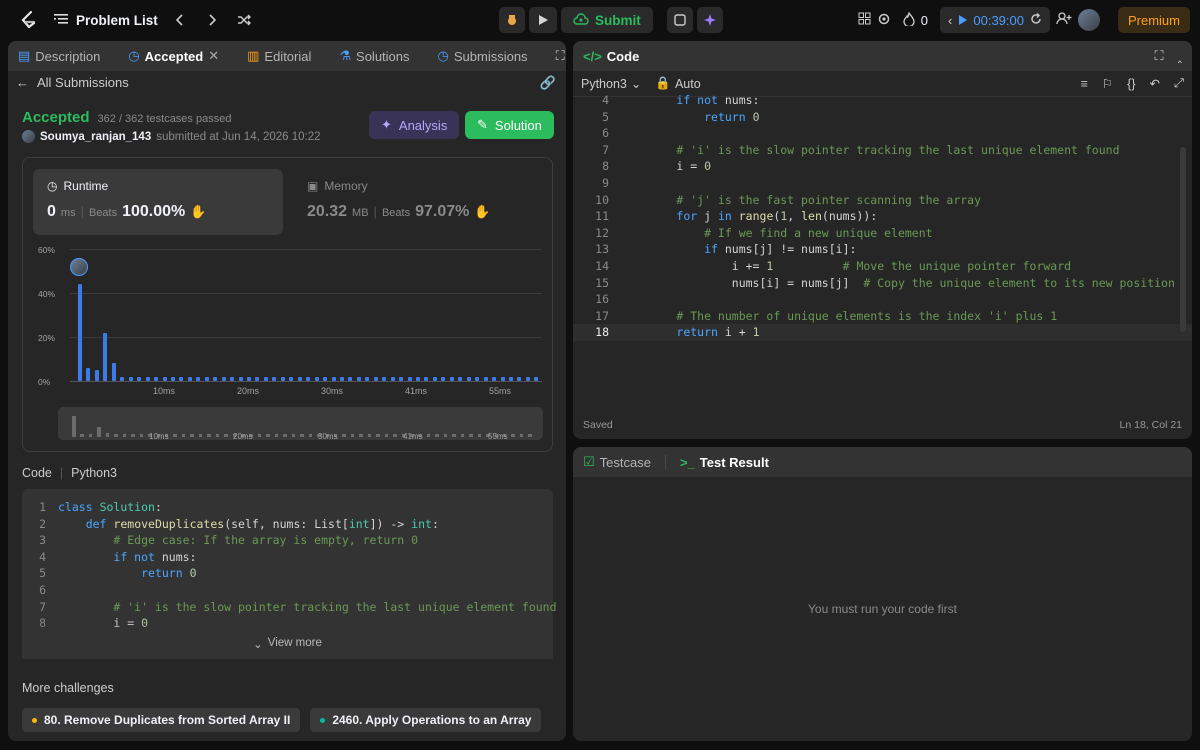  I want to click on y-tick-label: 40%, so click(47, 294).